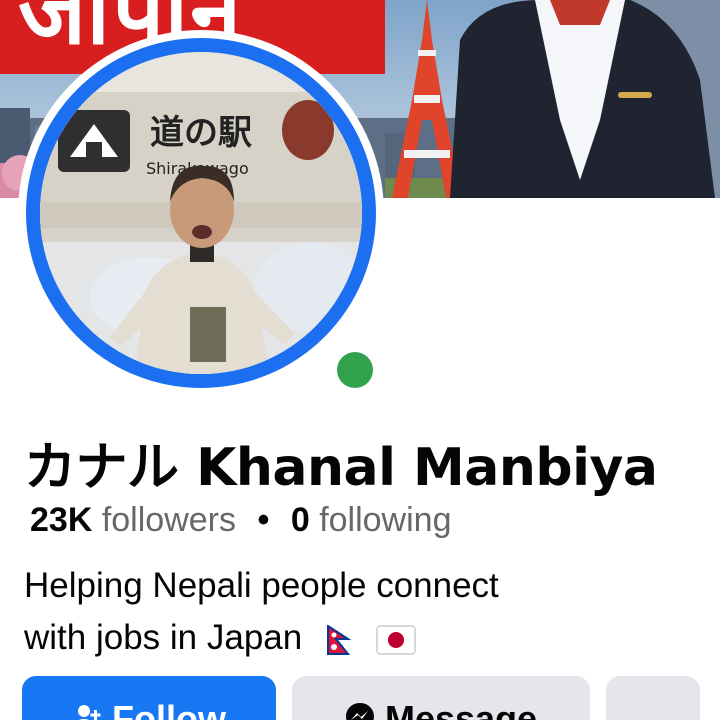 The width and height of the screenshot is (720, 720). Describe the element at coordinates (61, 520) in the screenshot. I see `followers-count: 23K` at that location.